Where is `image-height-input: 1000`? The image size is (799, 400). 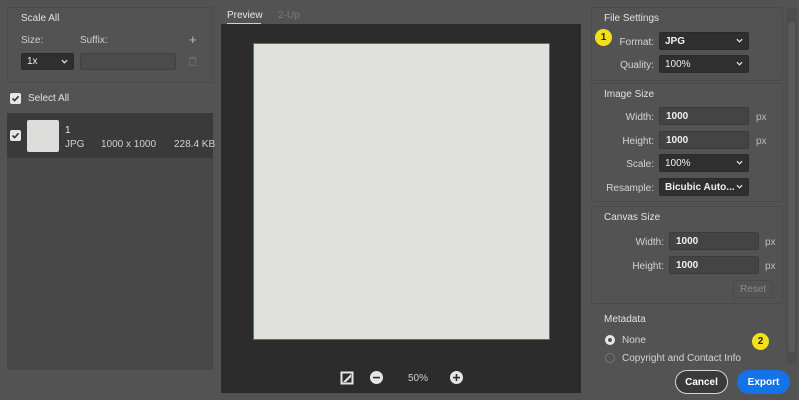
image-height-input: 1000 is located at coordinates (704, 140).